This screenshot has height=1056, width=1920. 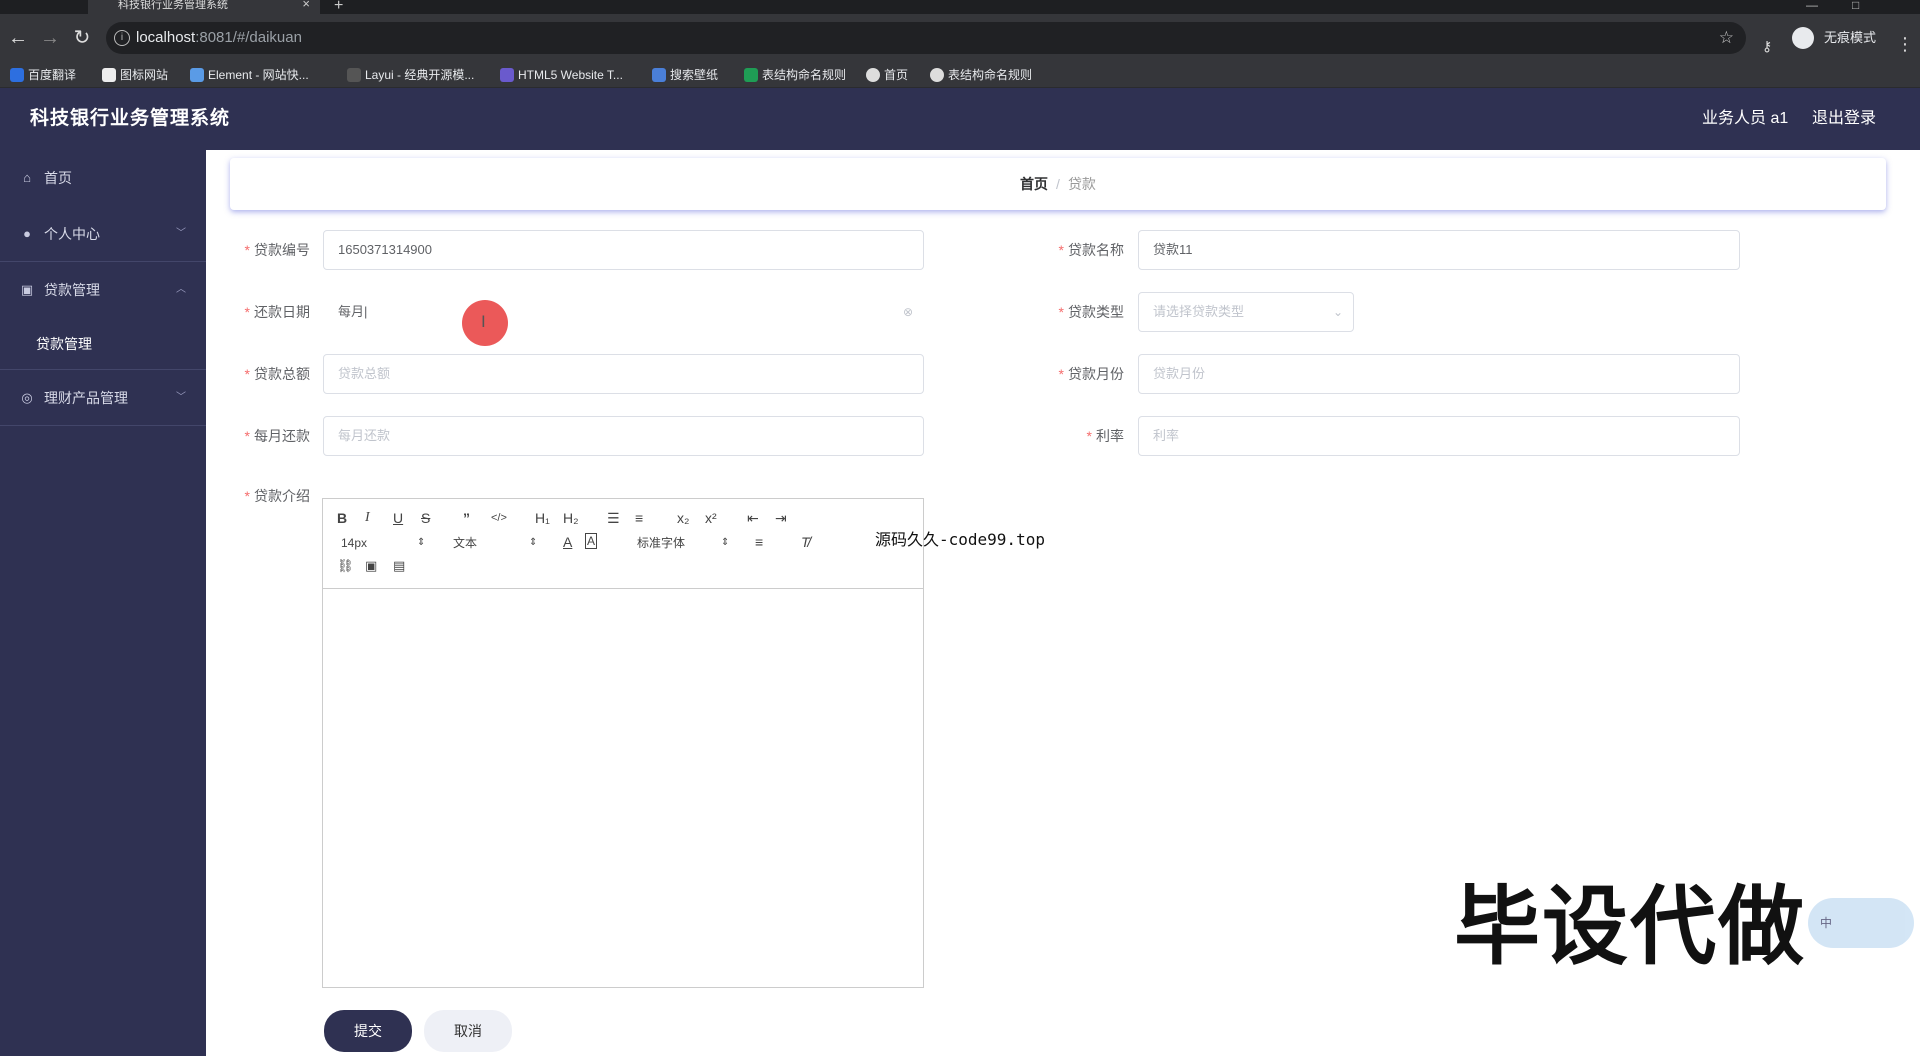 I want to click on text-style-select: 文本 ⇕, so click(x=496, y=543).